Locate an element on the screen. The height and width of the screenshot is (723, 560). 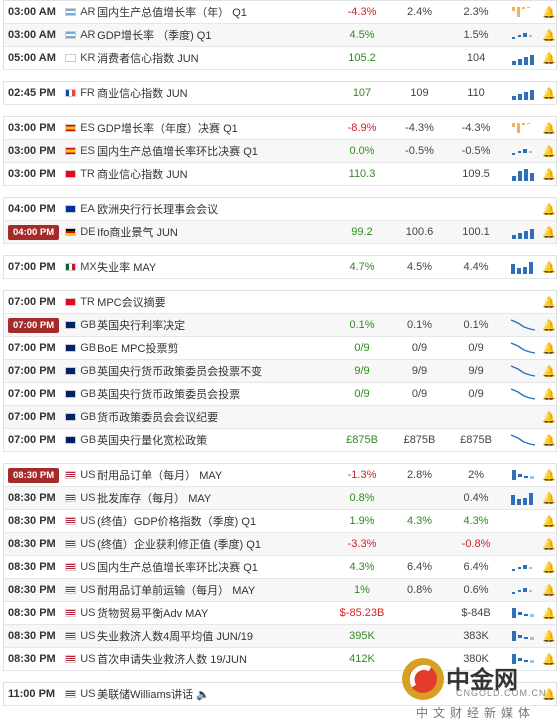
event-row: 07:00 PM GB 英国央行货币政策委员会投票 0/9 0/9 0/9 🔔 is located at coordinates (280, 394).